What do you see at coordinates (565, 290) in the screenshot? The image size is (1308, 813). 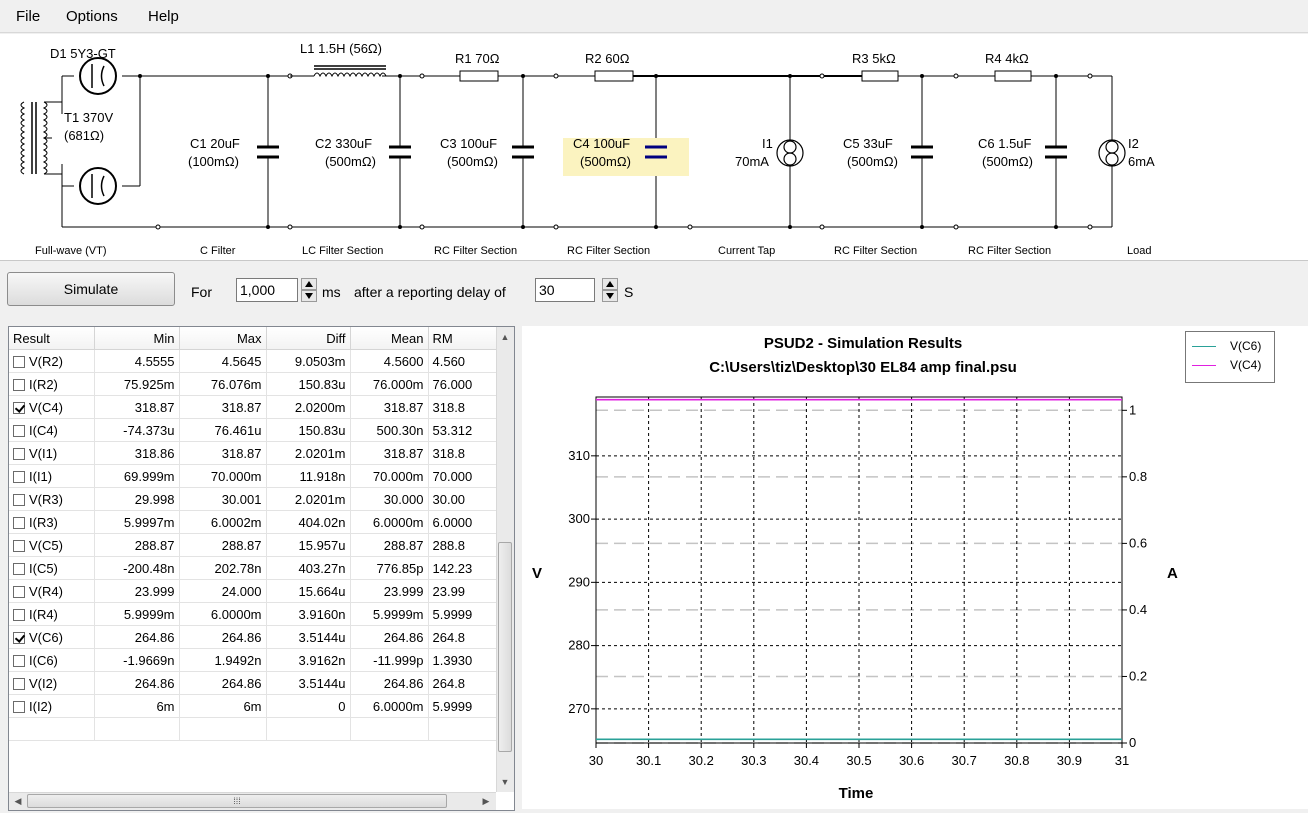 I see `delay-input` at bounding box center [565, 290].